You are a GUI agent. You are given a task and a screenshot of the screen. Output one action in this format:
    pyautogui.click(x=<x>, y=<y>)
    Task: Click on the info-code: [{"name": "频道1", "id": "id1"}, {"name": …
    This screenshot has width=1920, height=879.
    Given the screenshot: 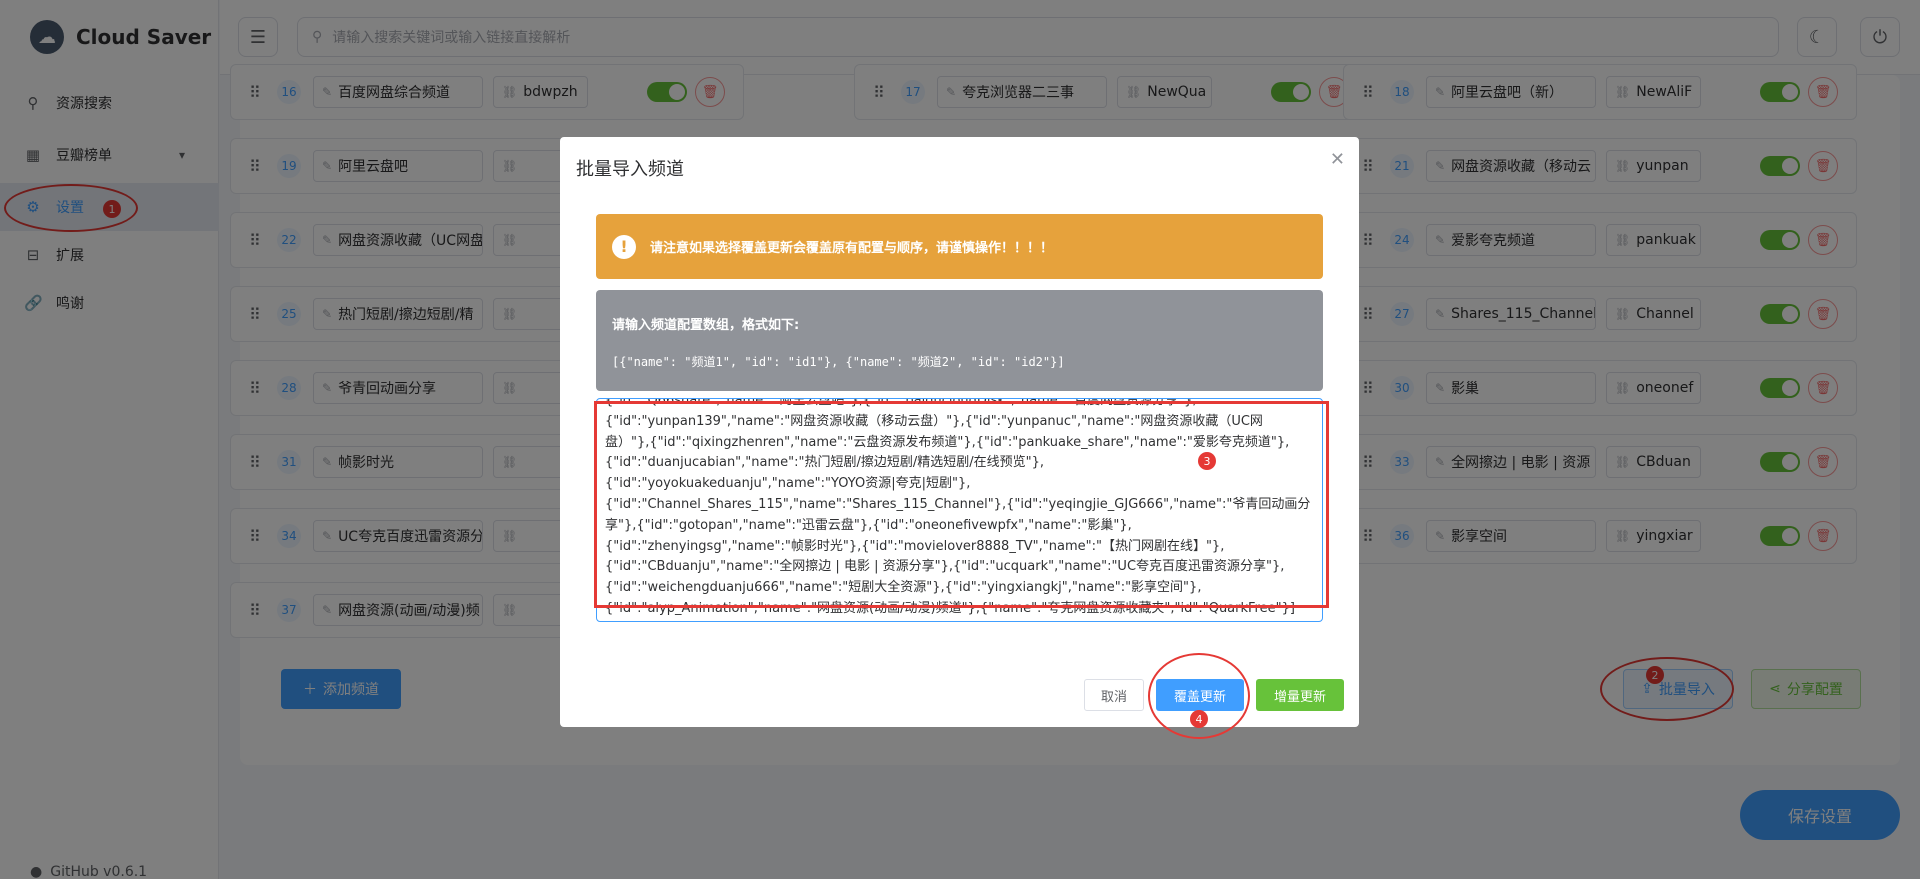 What is the action you would take?
    pyautogui.click(x=838, y=362)
    